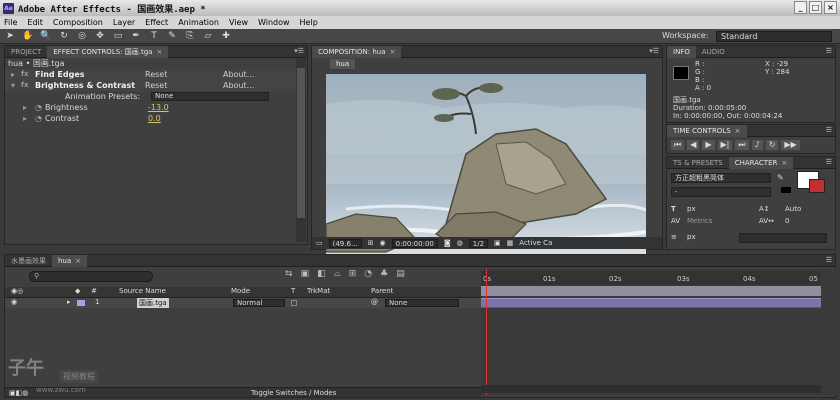  What do you see at coordinates (70, 260) in the screenshot?
I see `tab-comp-hua: hua ×` at bounding box center [70, 260].